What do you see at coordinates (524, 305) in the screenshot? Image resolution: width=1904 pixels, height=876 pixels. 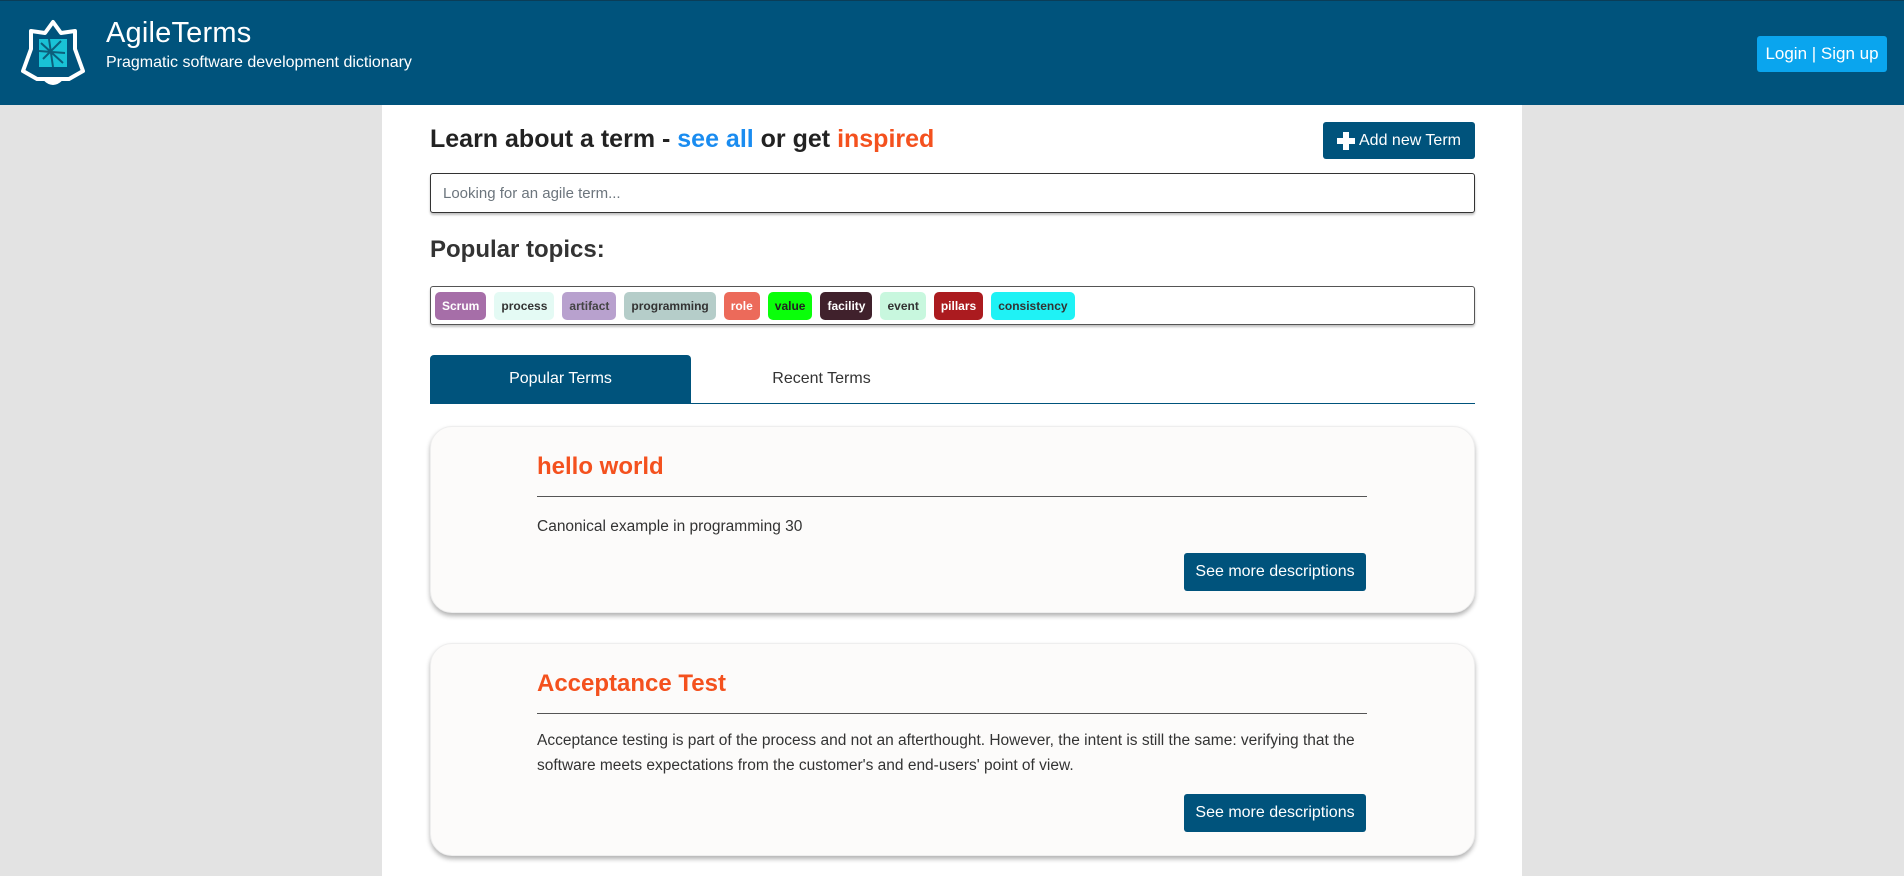 I see `topic-tag-process: process` at bounding box center [524, 305].